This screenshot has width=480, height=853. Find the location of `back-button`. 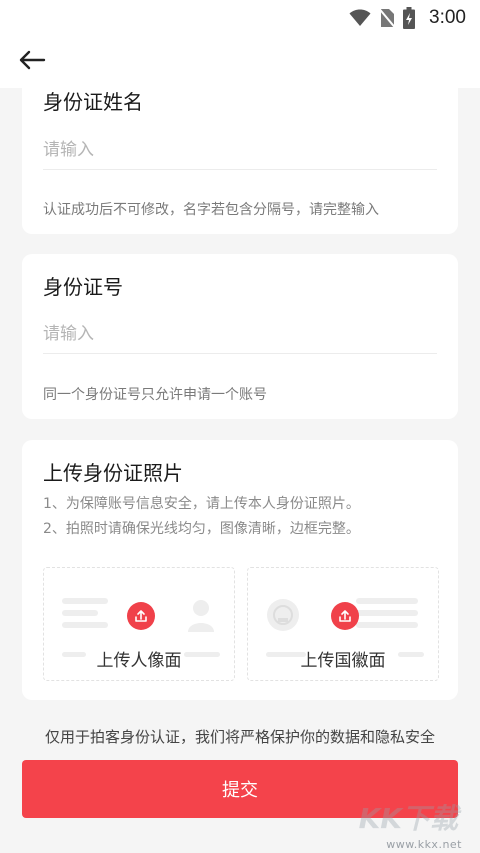

back-button is located at coordinates (32, 62).